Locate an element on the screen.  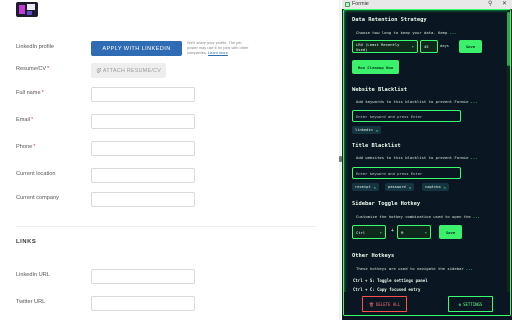
website-tag-label: linkedin is located at coordinates (364, 130).